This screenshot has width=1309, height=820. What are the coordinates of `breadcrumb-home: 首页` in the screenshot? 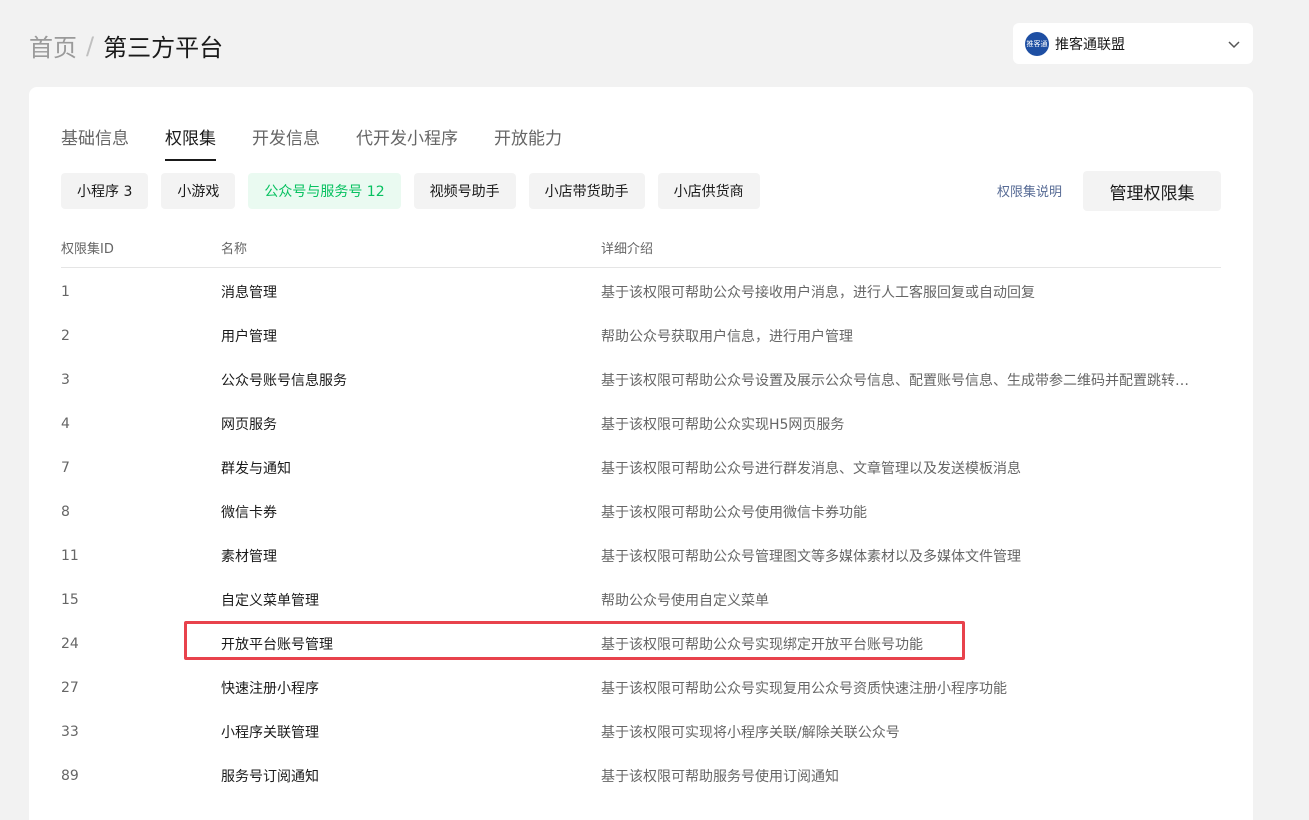 It's located at (53, 45).